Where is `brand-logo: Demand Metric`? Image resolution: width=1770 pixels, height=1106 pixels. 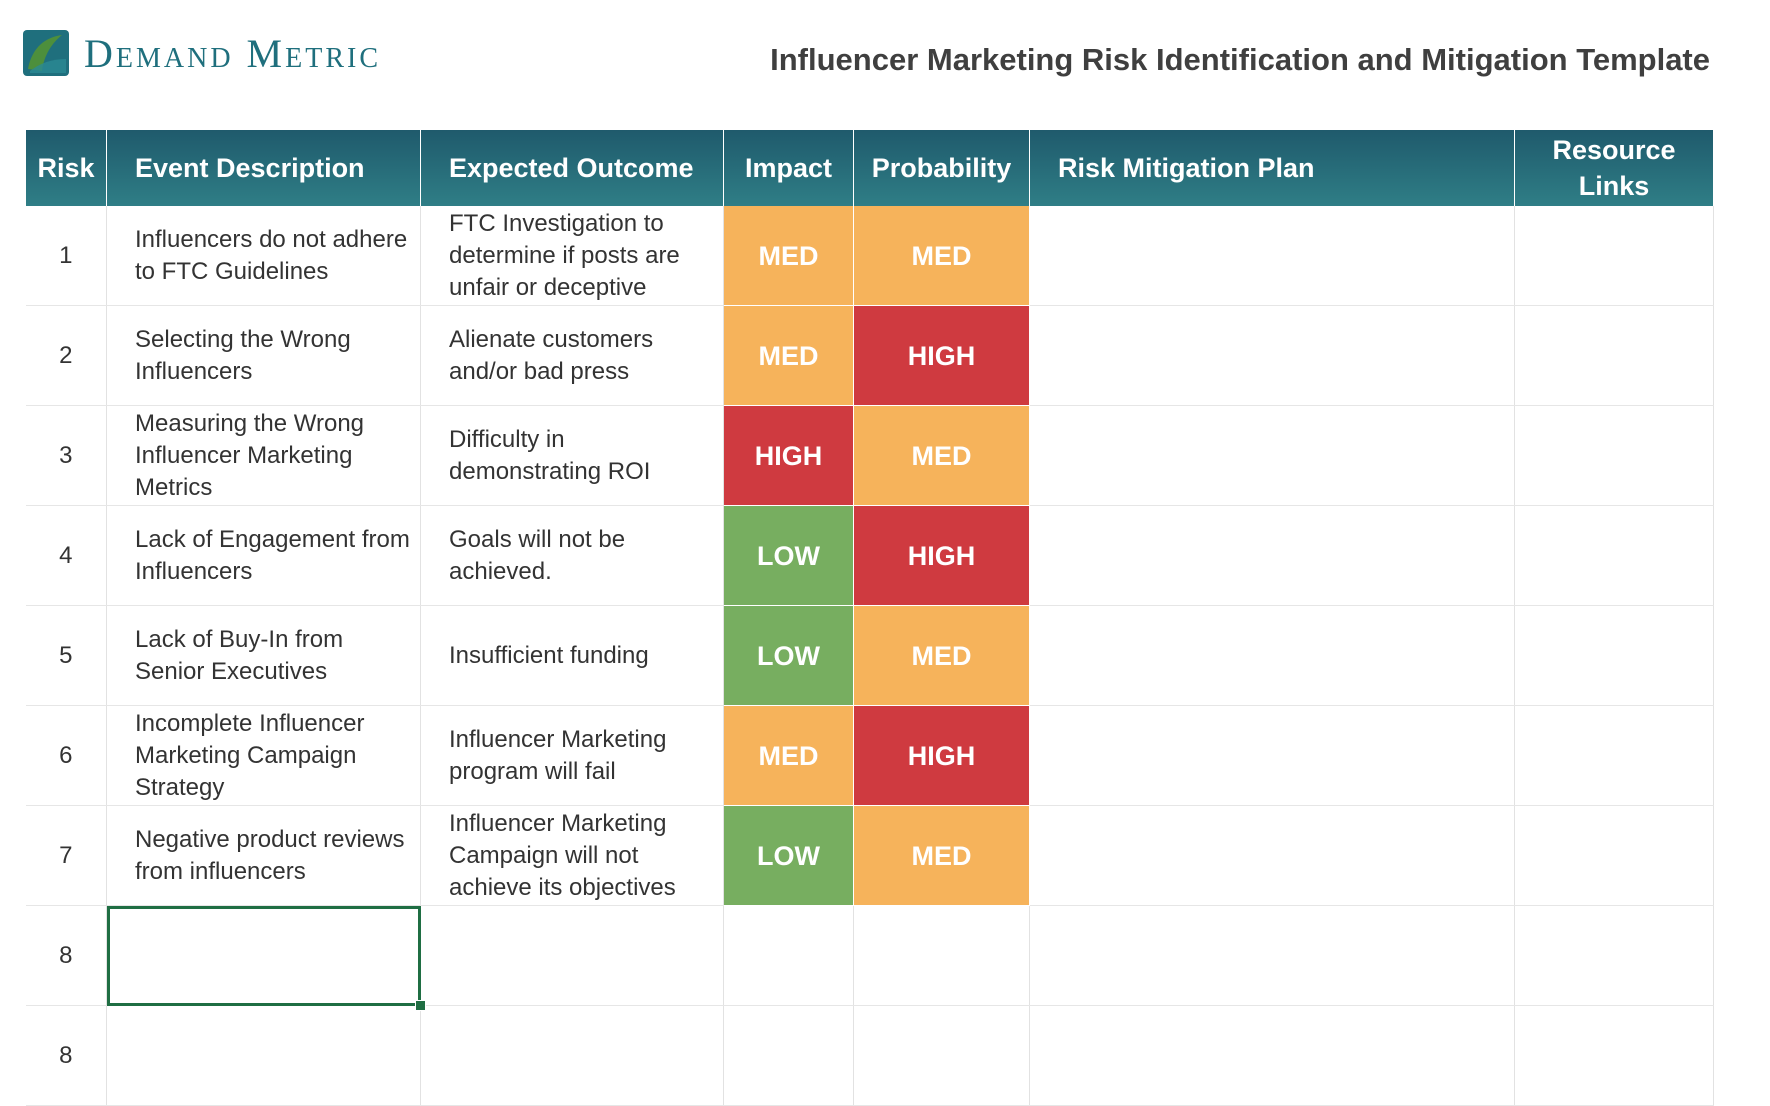 brand-logo: Demand Metric is located at coordinates (201, 53).